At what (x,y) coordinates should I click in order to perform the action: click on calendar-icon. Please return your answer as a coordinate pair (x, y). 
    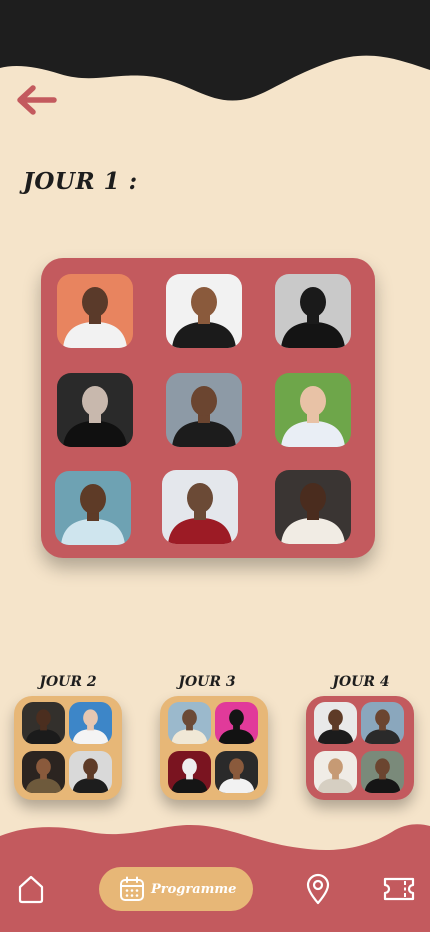
    Looking at the image, I should click on (132, 888).